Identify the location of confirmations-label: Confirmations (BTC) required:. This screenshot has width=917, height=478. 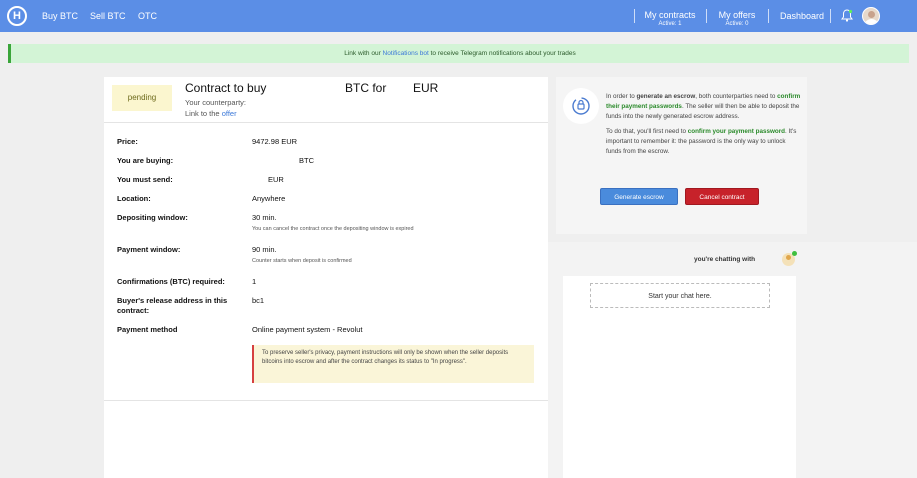
(171, 281).